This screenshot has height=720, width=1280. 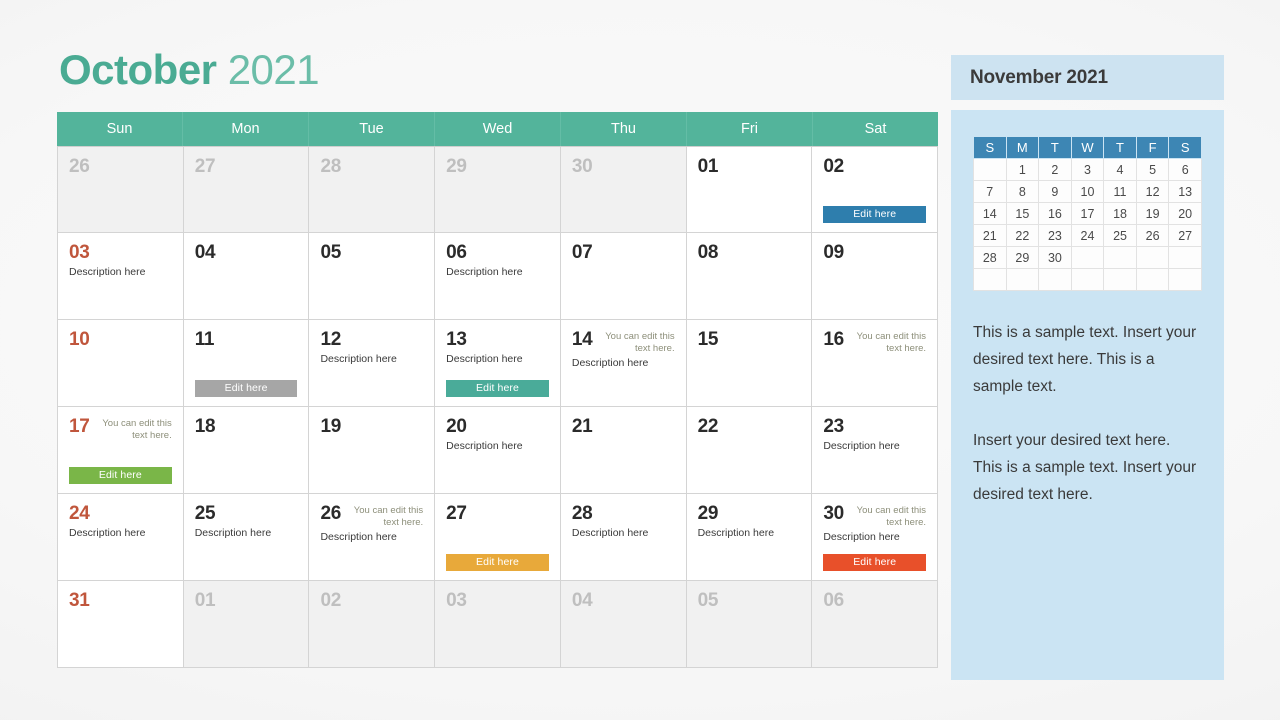 What do you see at coordinates (1055, 235) in the screenshot?
I see `mini-day-23: 23` at bounding box center [1055, 235].